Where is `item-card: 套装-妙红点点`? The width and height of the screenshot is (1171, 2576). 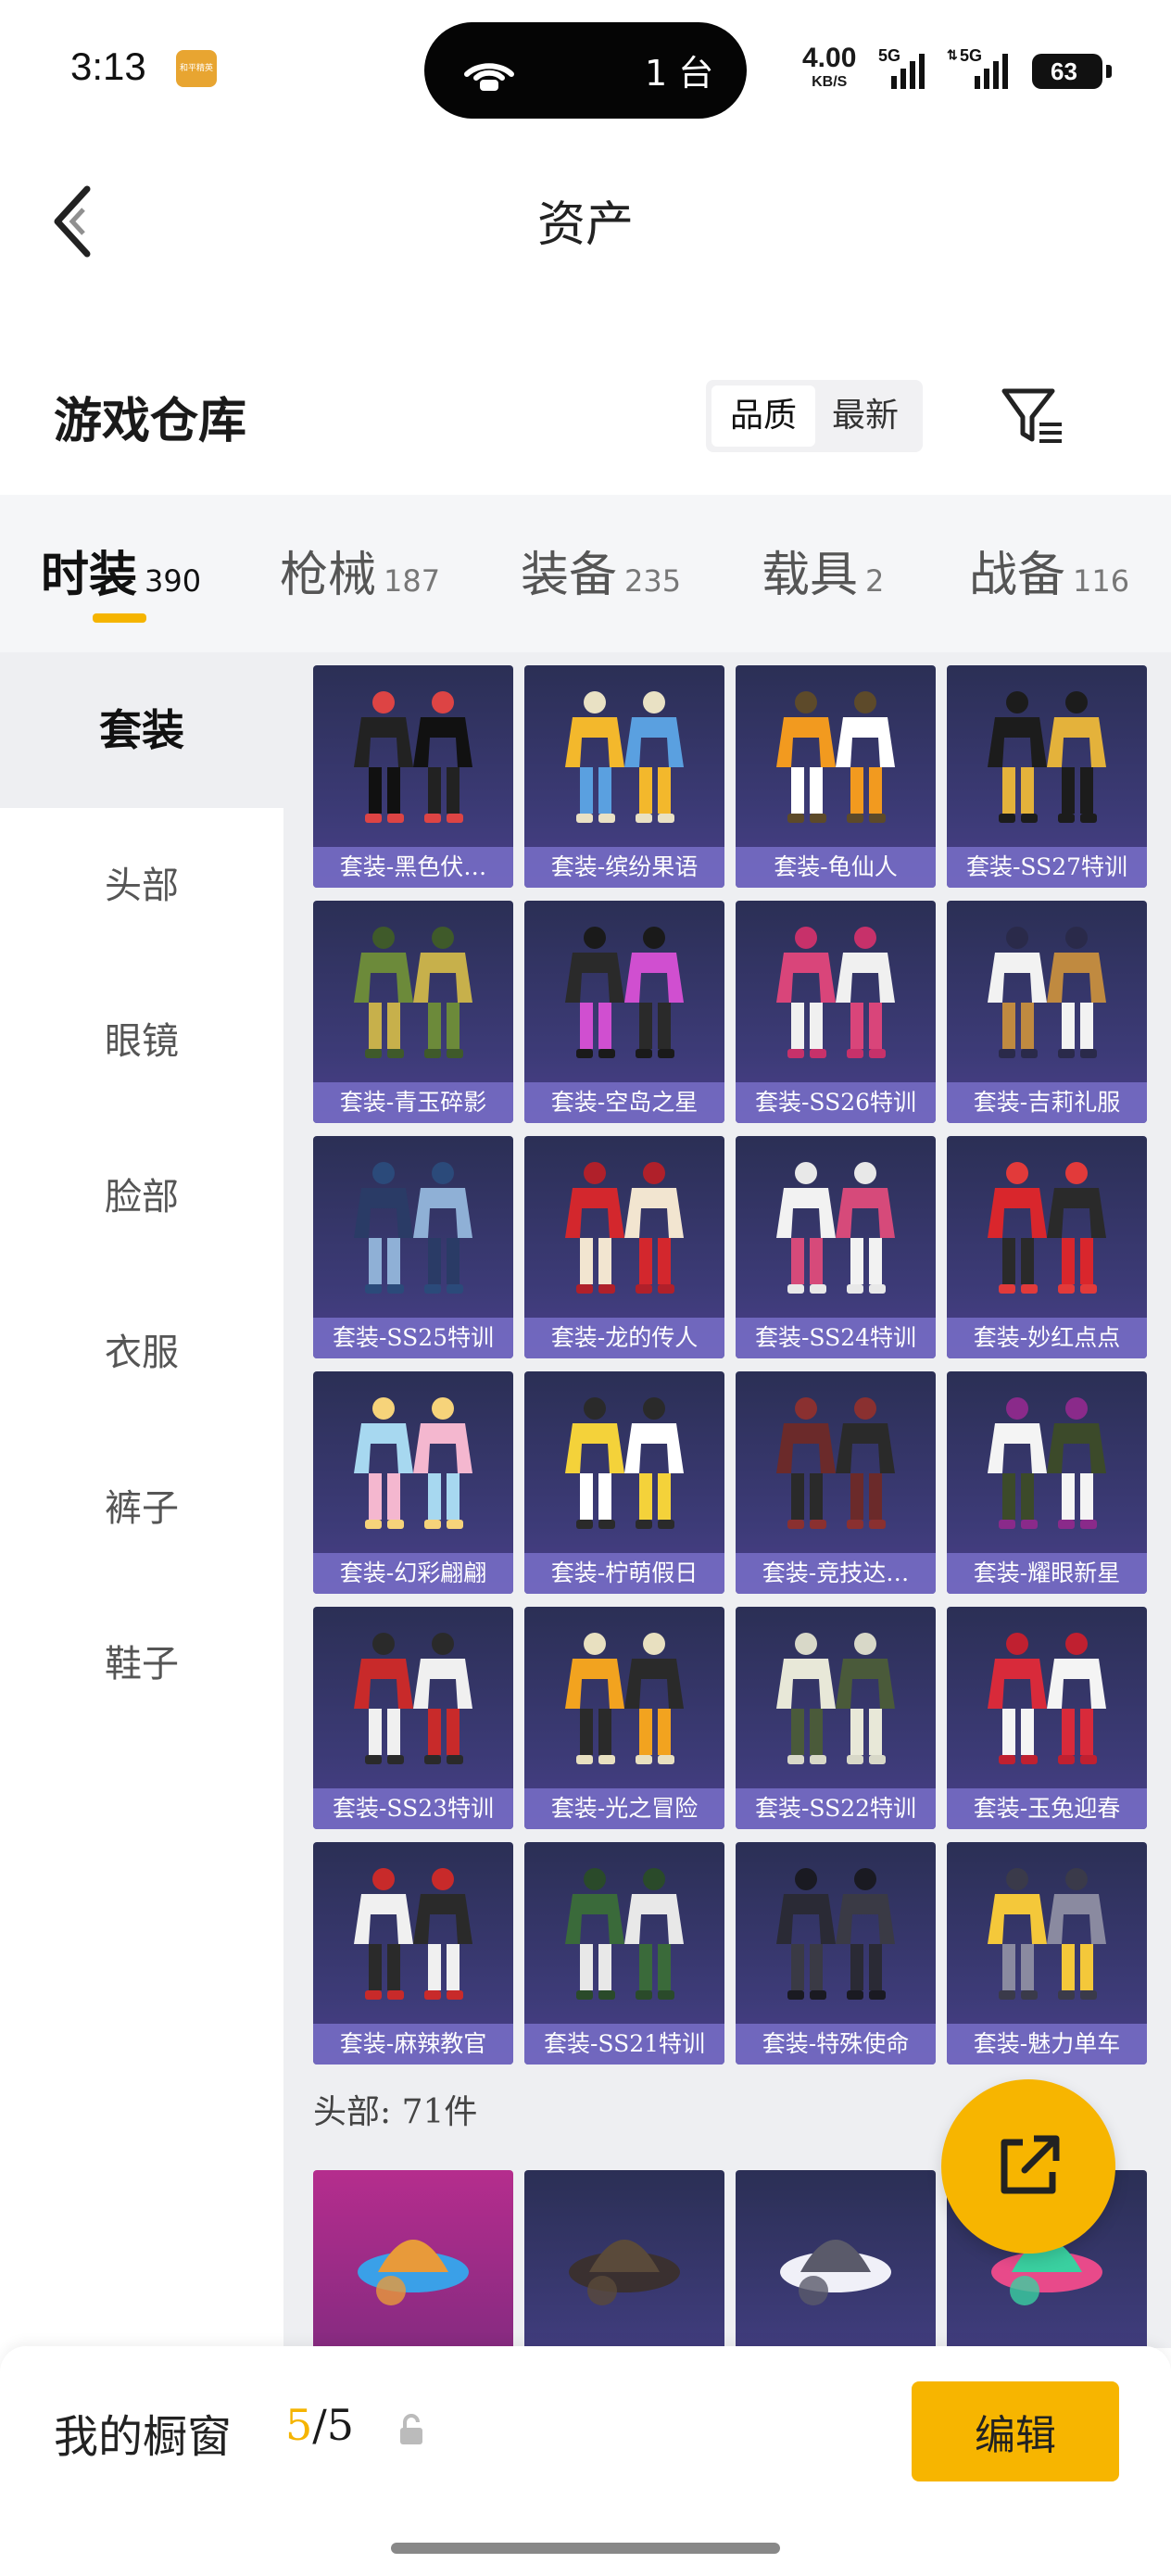 item-card: 套装-妙红点点 is located at coordinates (1047, 1247).